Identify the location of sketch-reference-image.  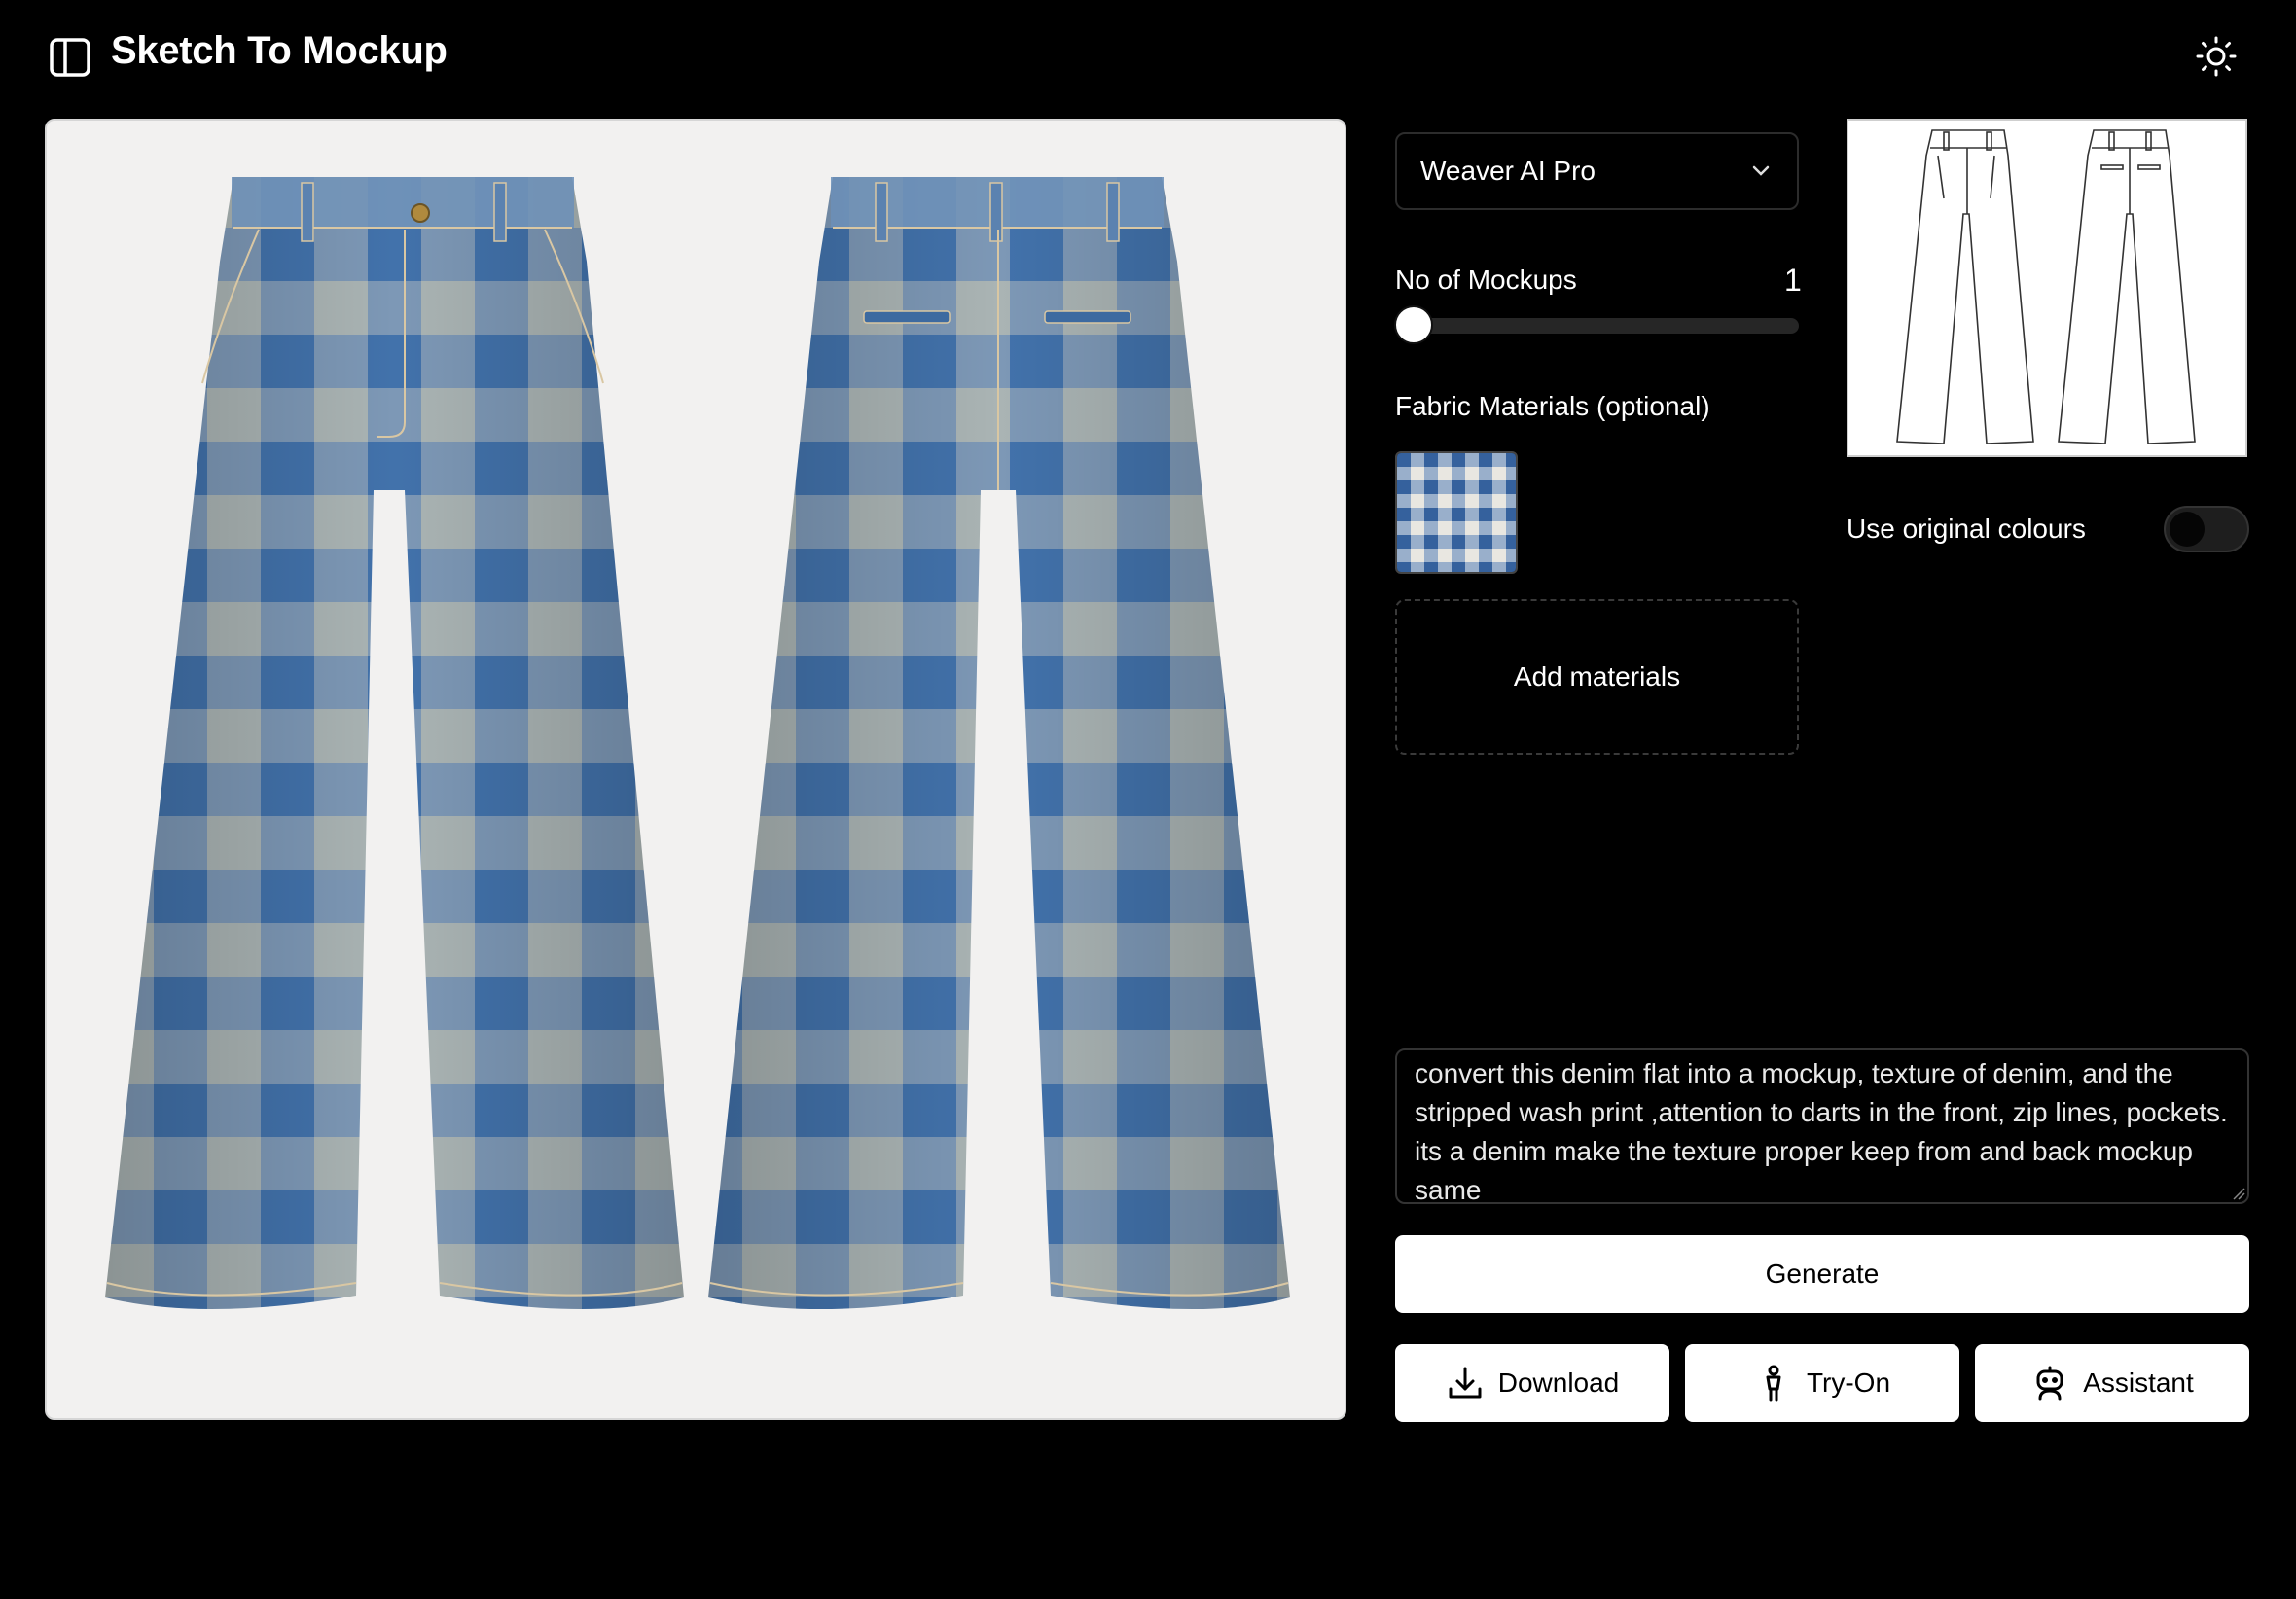
(2047, 288).